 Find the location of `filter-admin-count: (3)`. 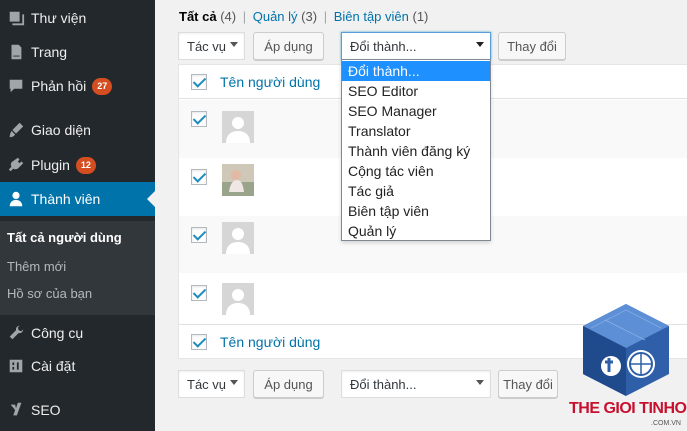

filter-admin-count: (3) is located at coordinates (309, 16).